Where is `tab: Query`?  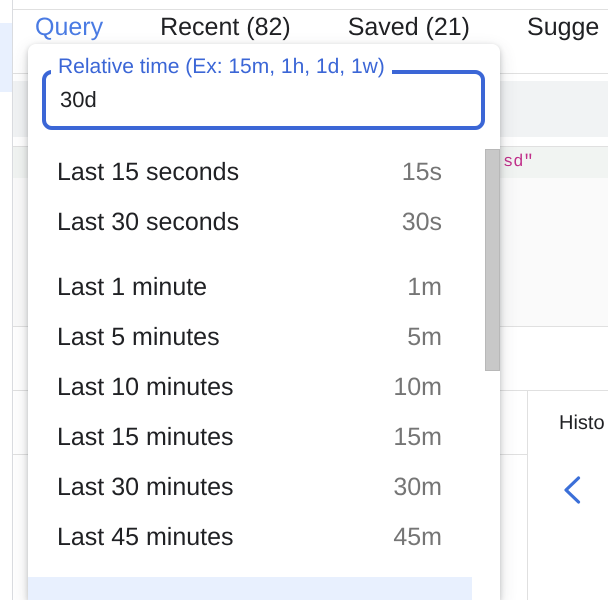
tab: Query is located at coordinates (69, 27).